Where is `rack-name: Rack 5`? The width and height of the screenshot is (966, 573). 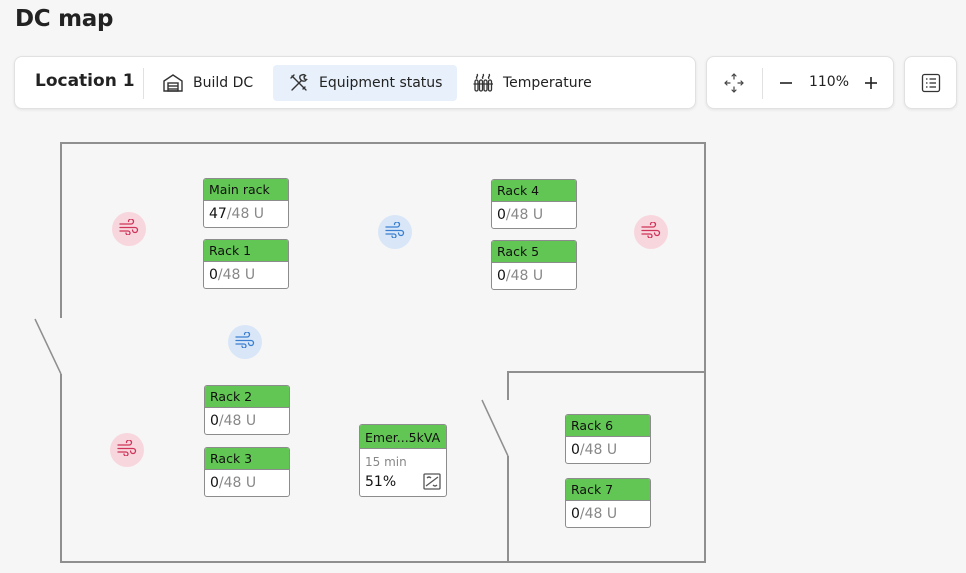
rack-name: Rack 5 is located at coordinates (534, 252).